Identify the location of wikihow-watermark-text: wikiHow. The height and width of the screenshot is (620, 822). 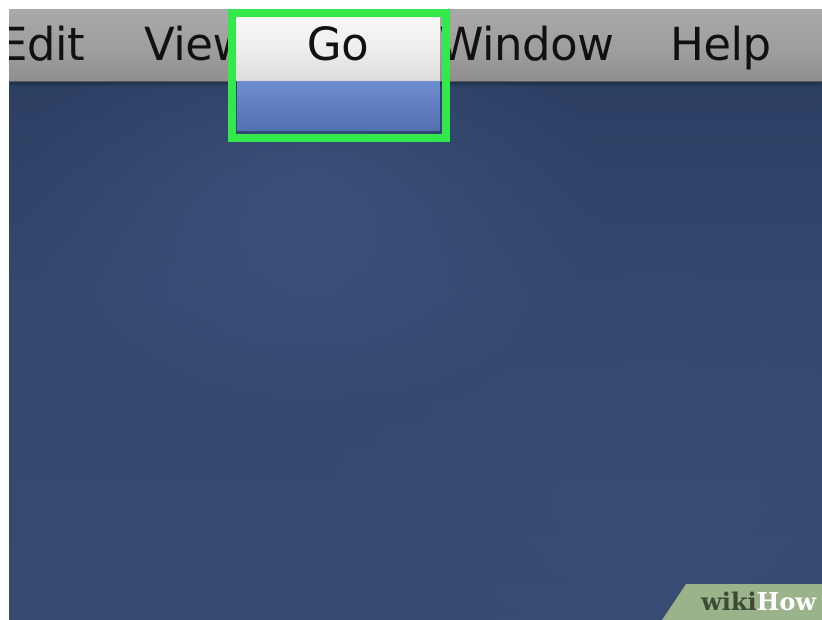
(758, 602).